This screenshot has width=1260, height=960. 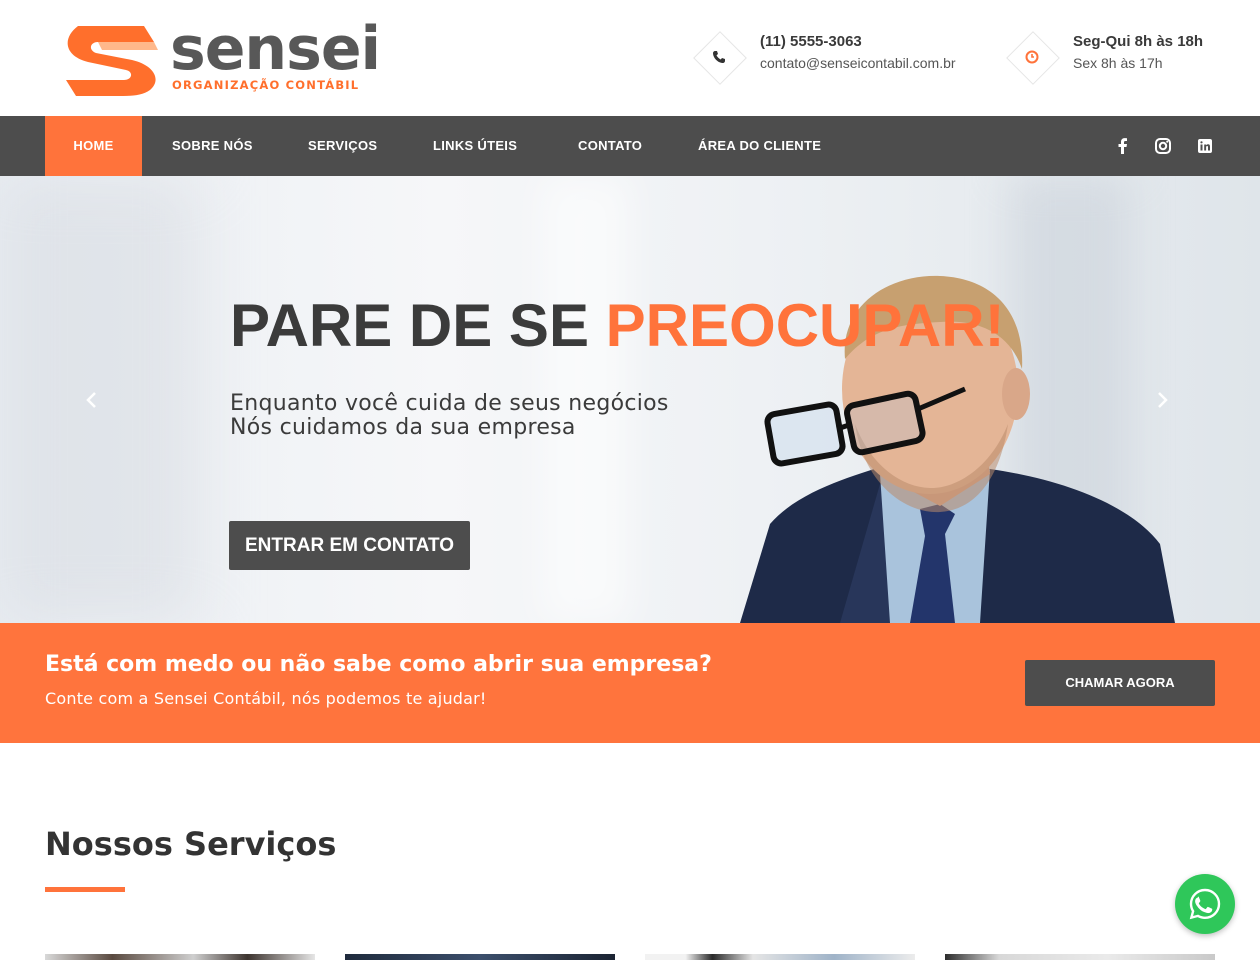 What do you see at coordinates (85, 889) in the screenshot?
I see `heading-underline` at bounding box center [85, 889].